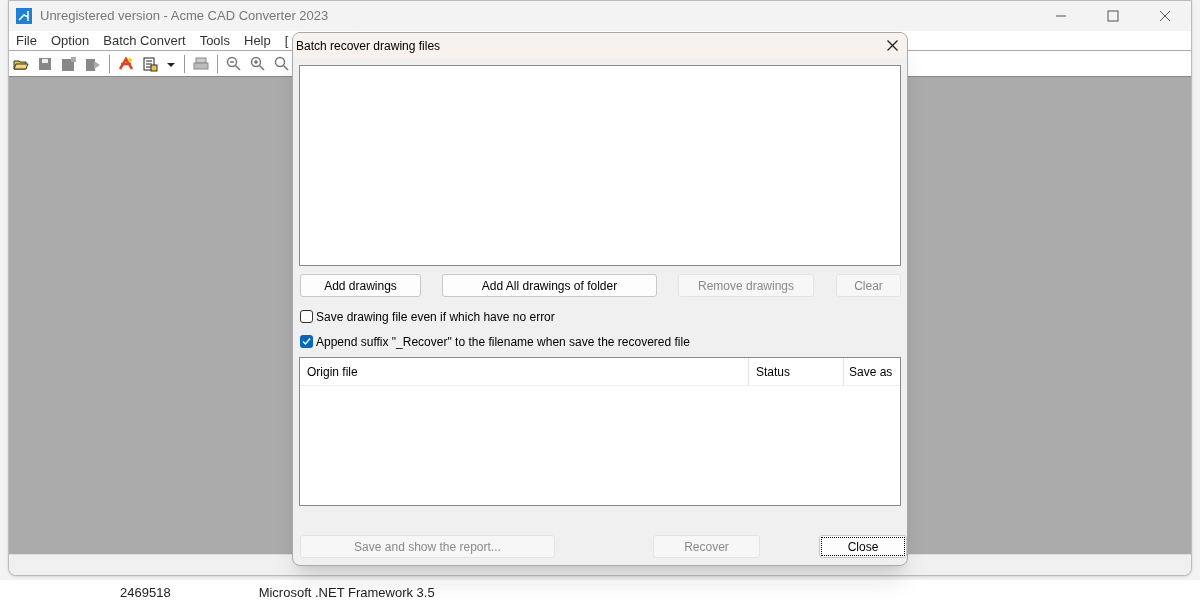  Describe the element at coordinates (26, 40) in the screenshot. I see `menu-item: File` at that location.